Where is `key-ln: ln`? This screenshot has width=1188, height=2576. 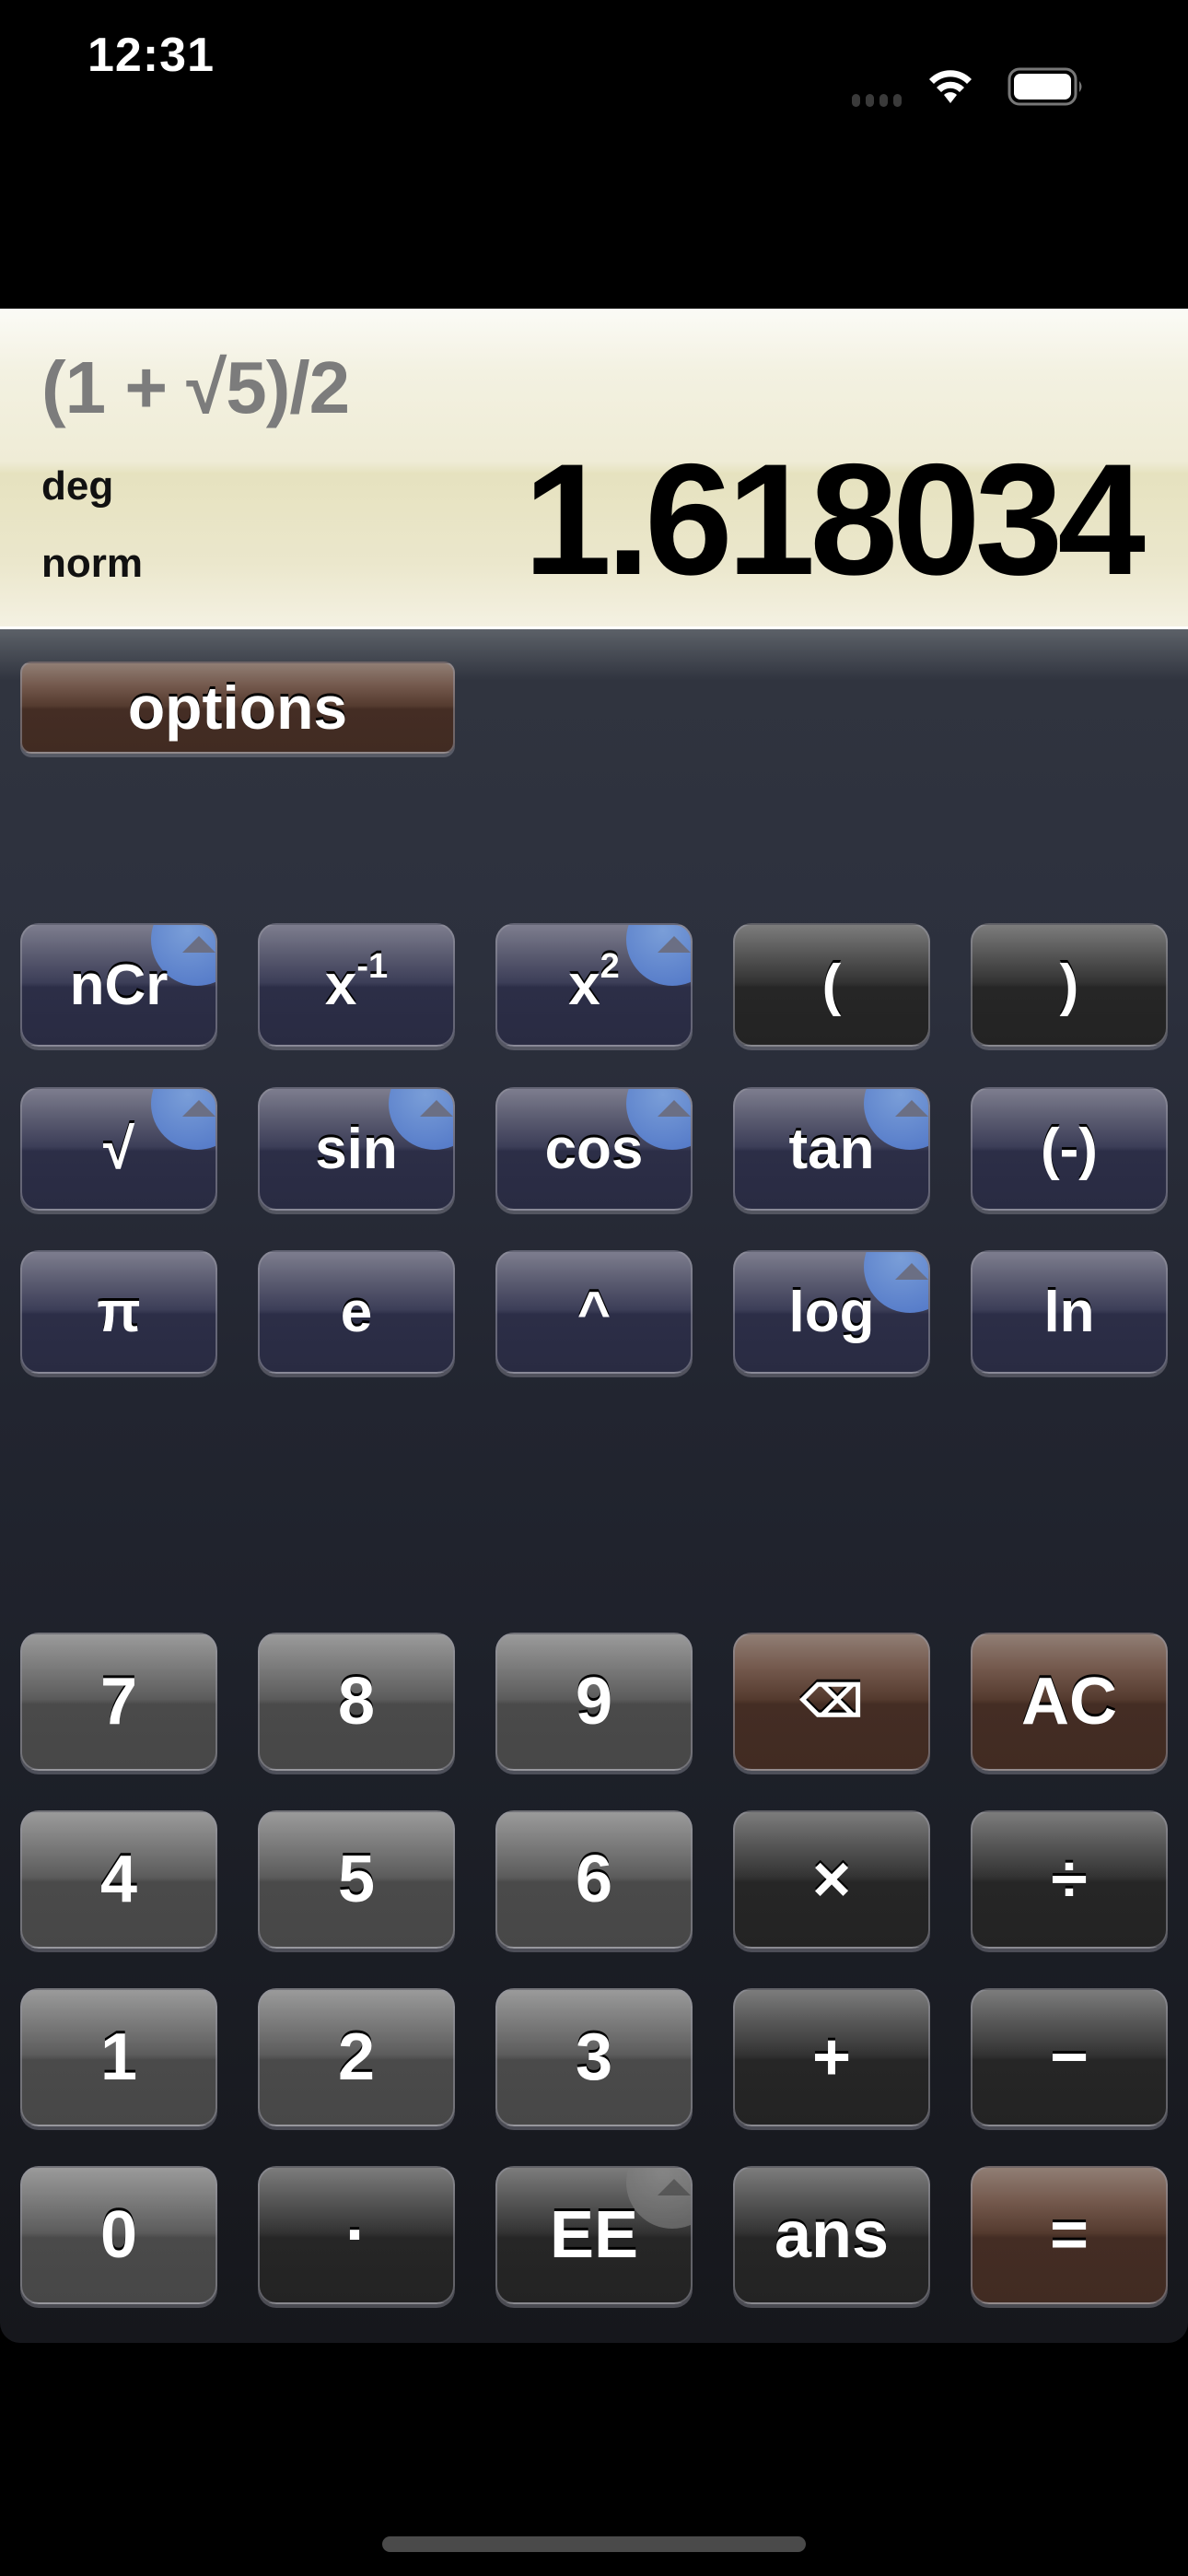 key-ln: ln is located at coordinates (1069, 1312).